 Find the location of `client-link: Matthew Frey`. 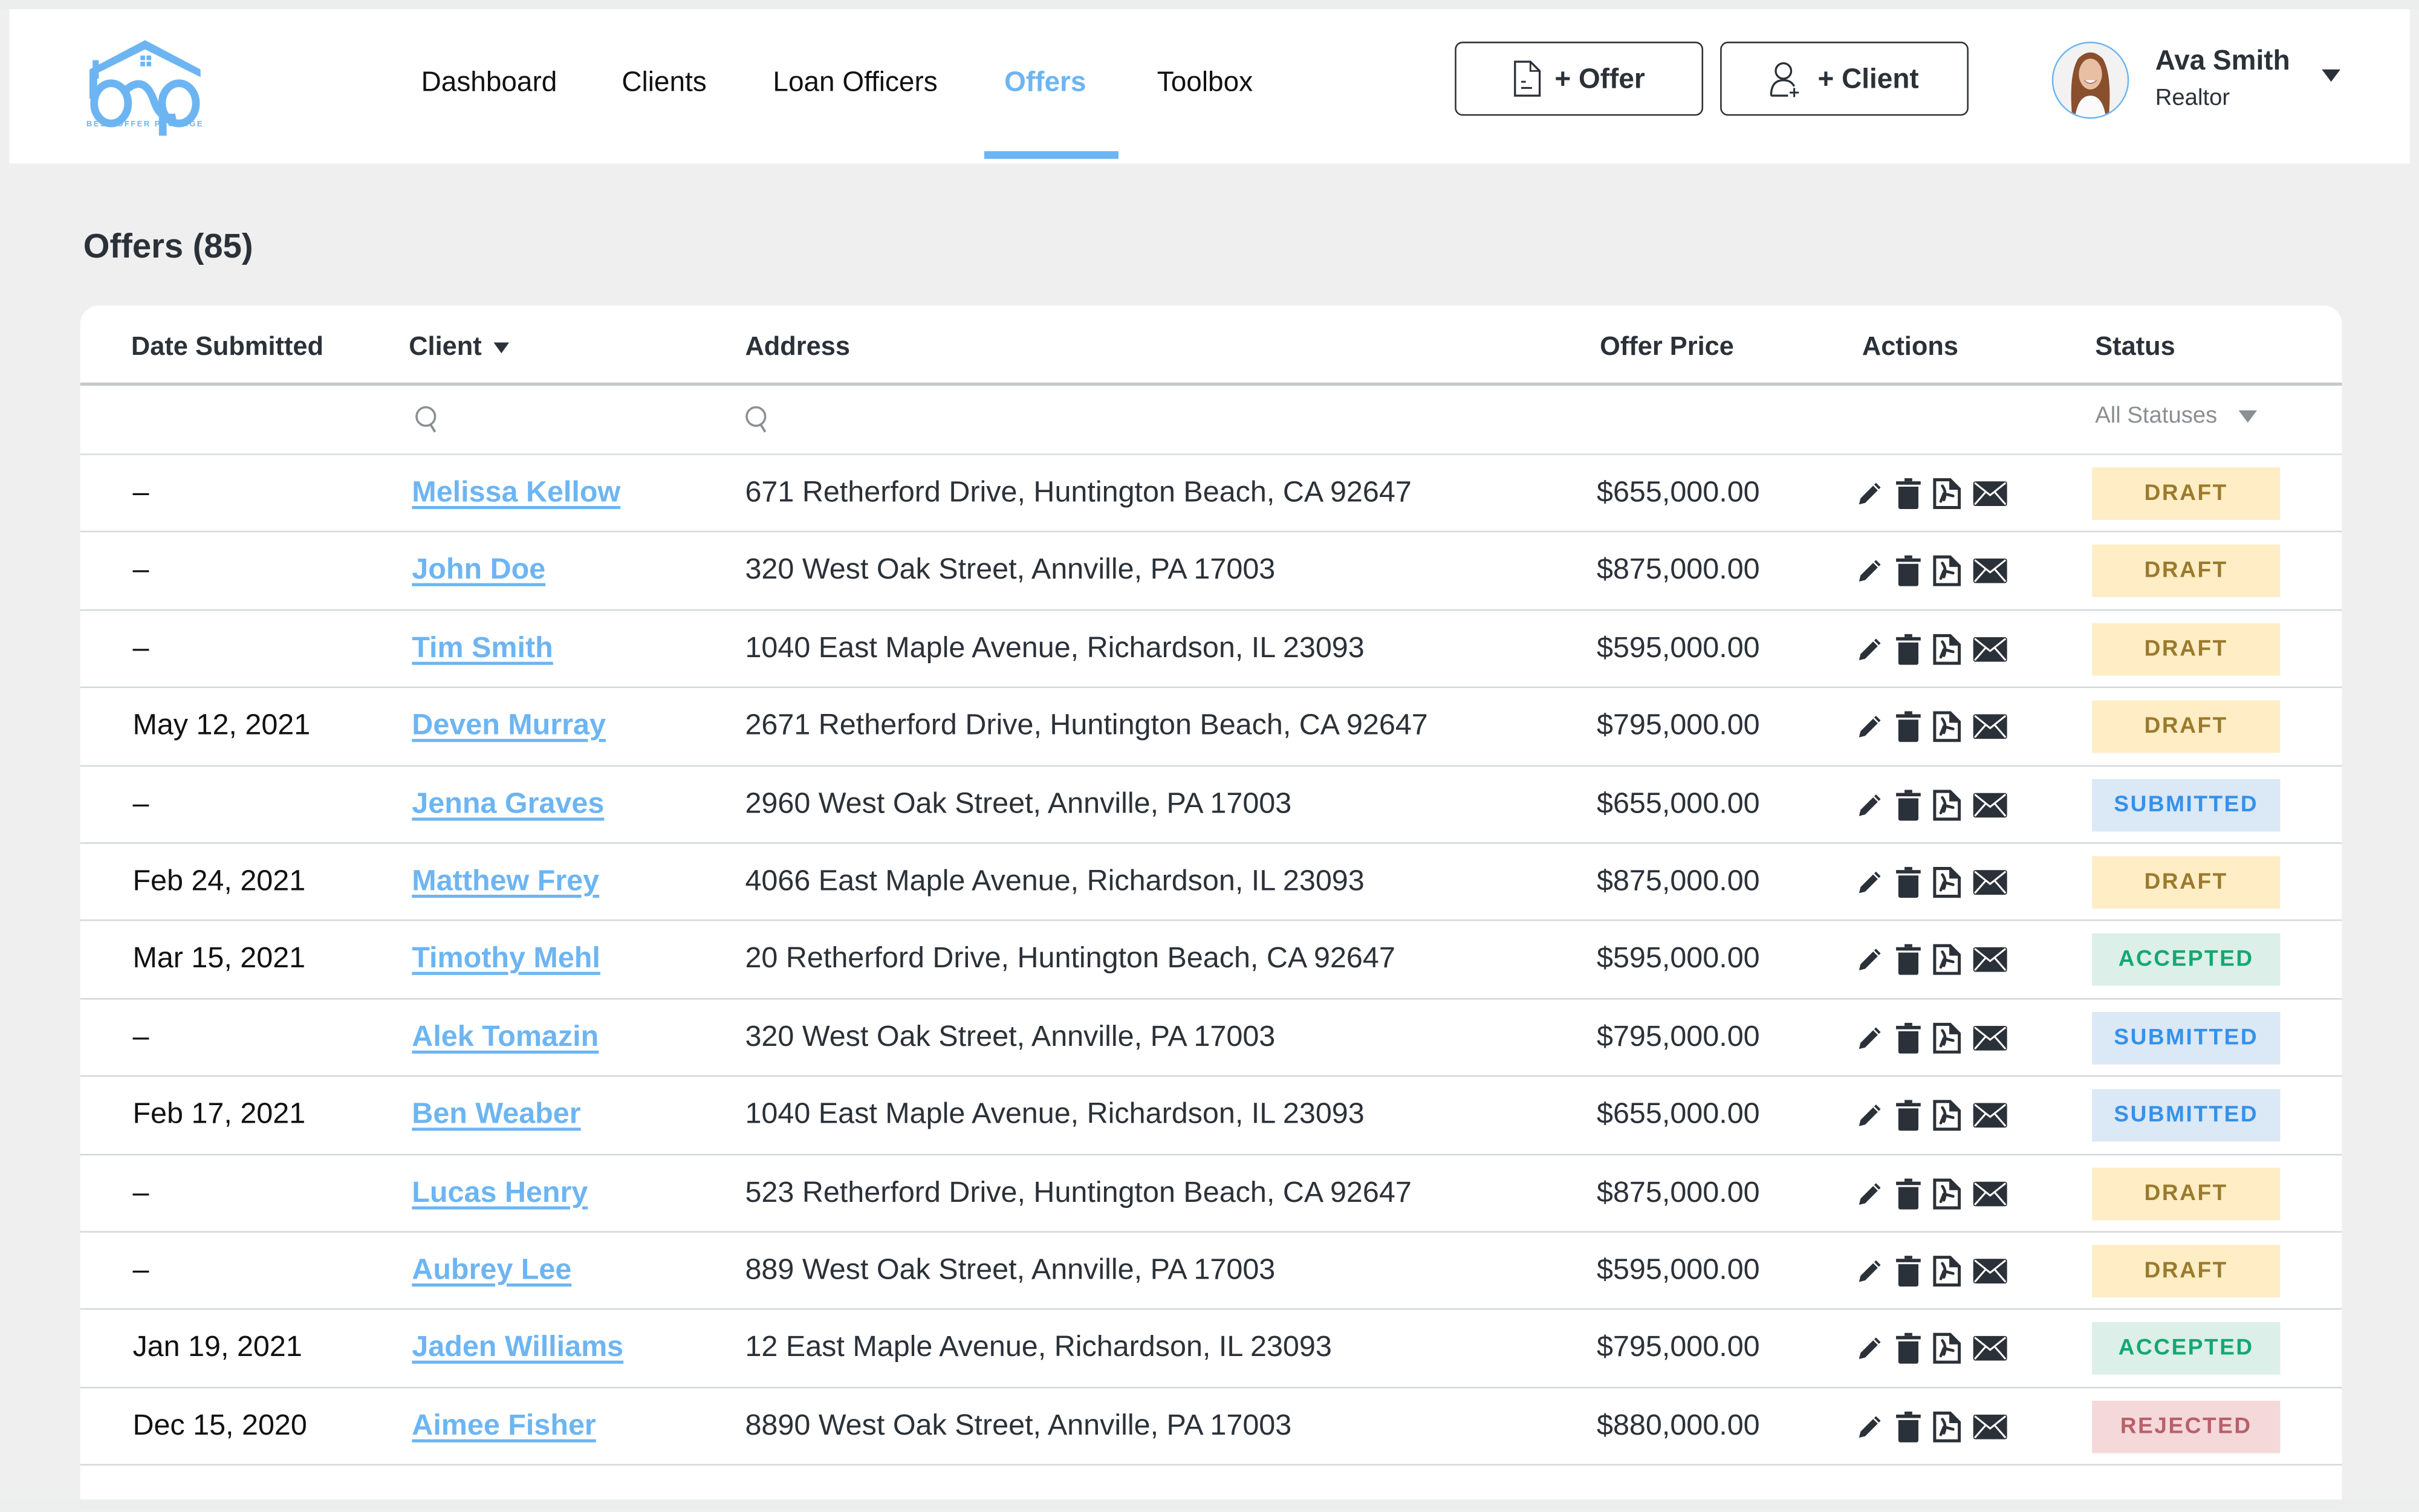

client-link: Matthew Frey is located at coordinates (505, 883).